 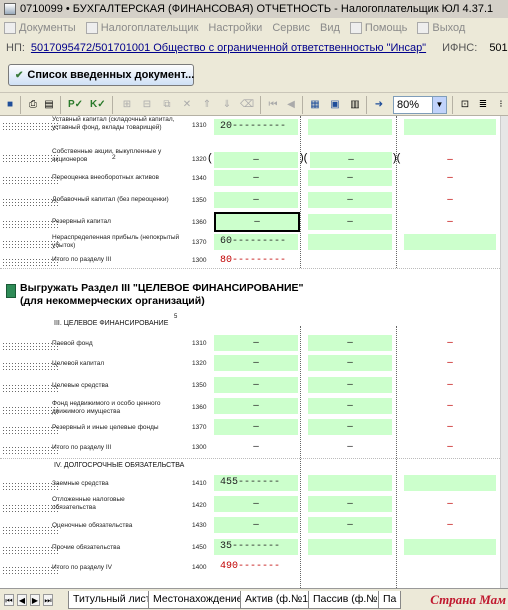 What do you see at coordinates (291, 28) in the screenshot?
I see `menu-service: Сервис` at bounding box center [291, 28].